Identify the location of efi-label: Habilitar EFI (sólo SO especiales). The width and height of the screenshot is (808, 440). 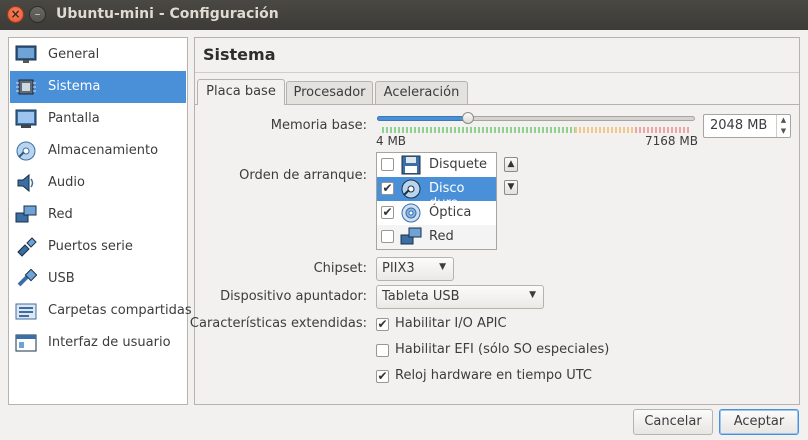
(502, 349).